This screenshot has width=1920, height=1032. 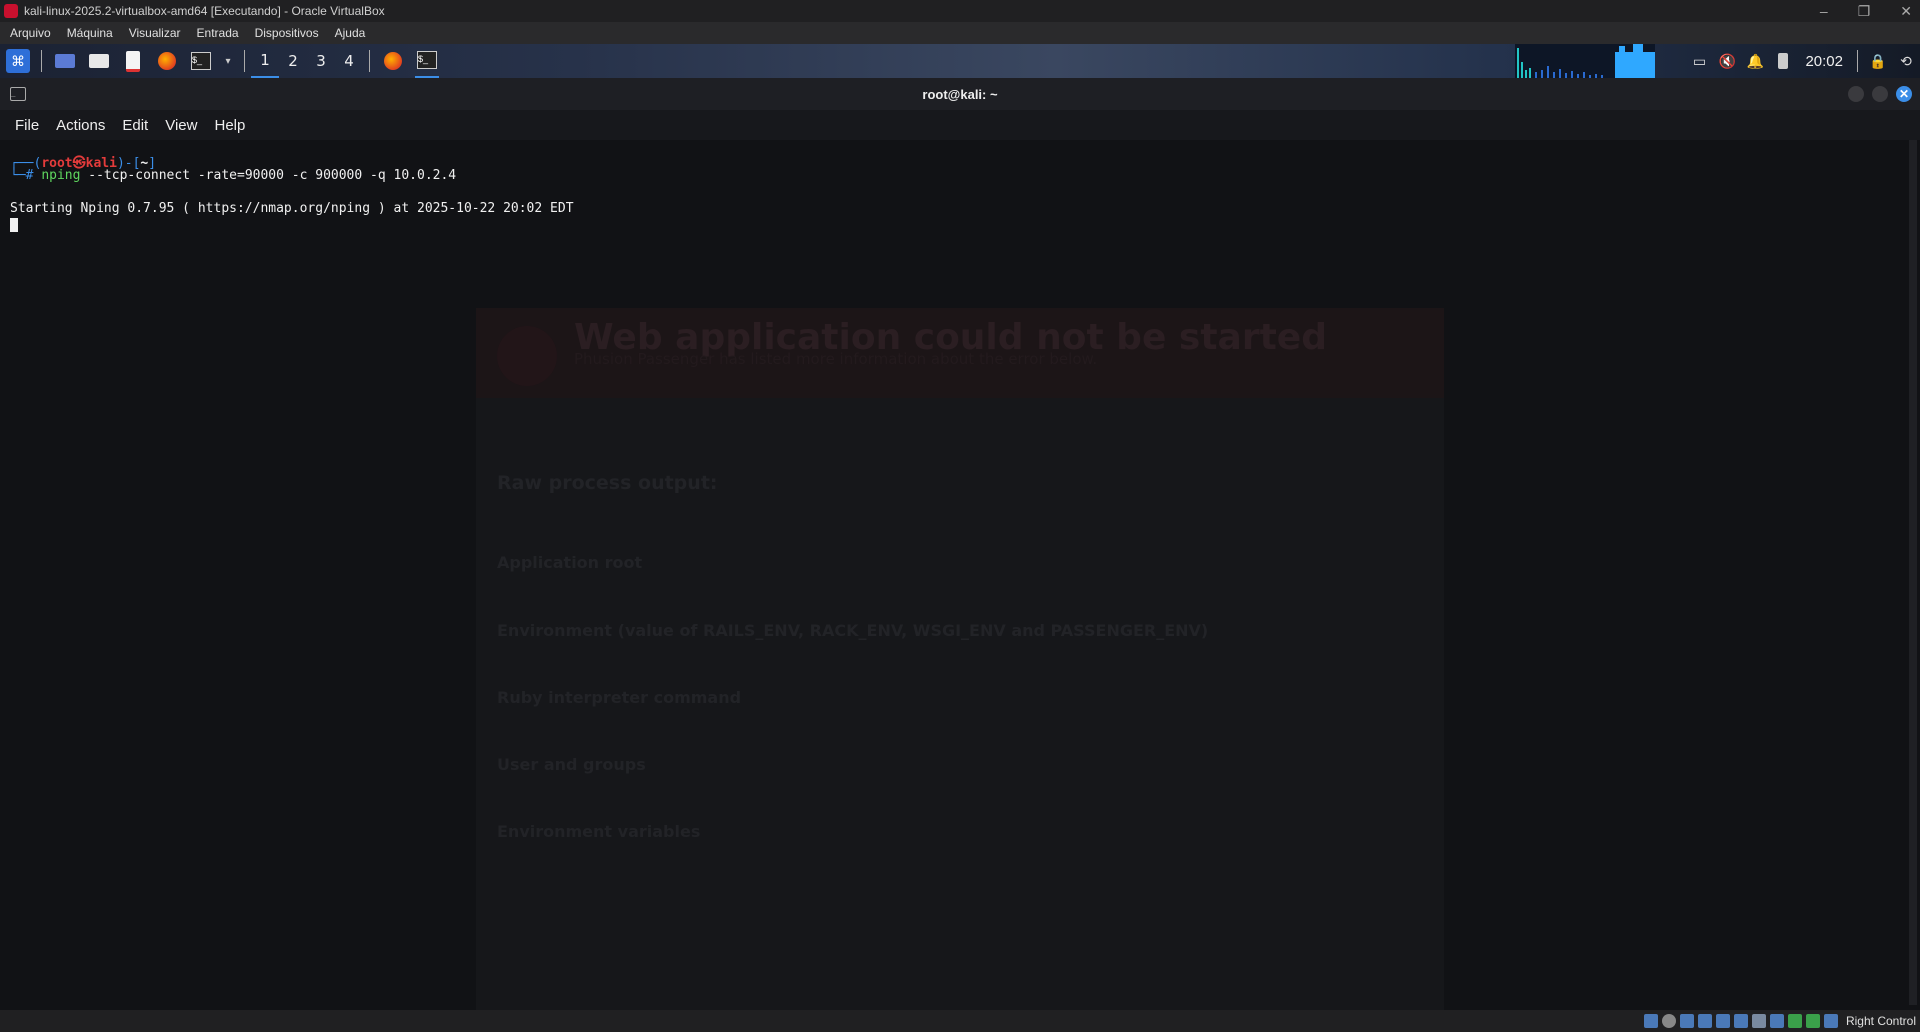 I want to click on text-cursor, so click(x=14, y=225).